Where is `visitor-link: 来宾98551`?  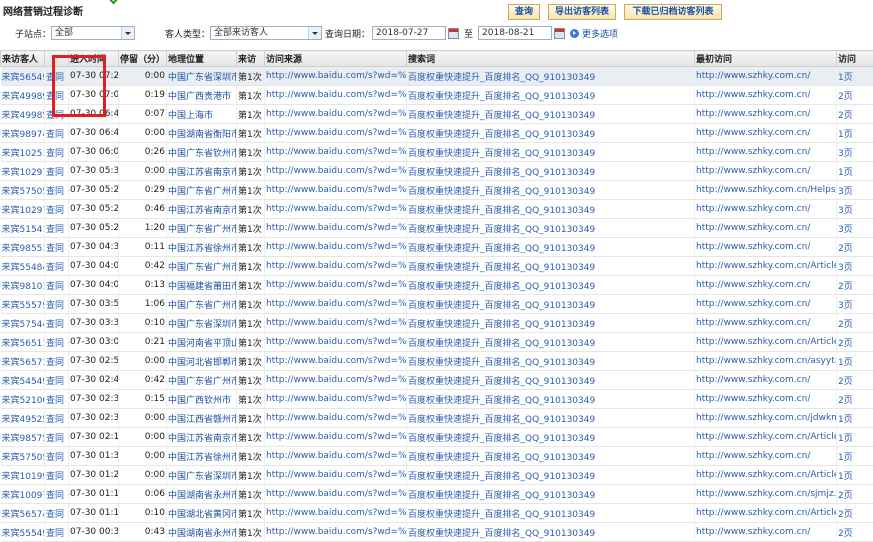 visitor-link: 来宾98551 is located at coordinates (23, 247).